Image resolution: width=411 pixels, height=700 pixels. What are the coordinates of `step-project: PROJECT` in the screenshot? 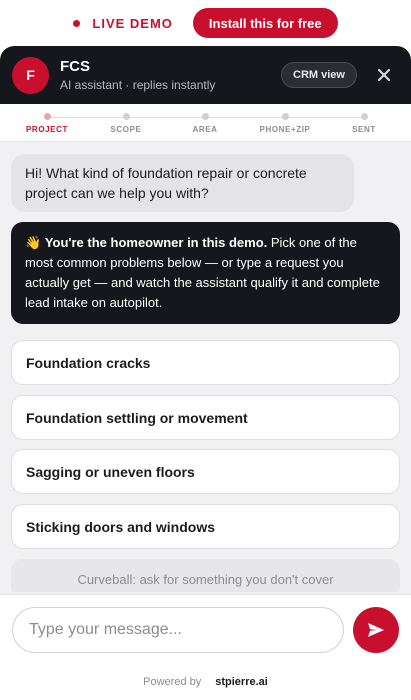 It's located at (47, 123).